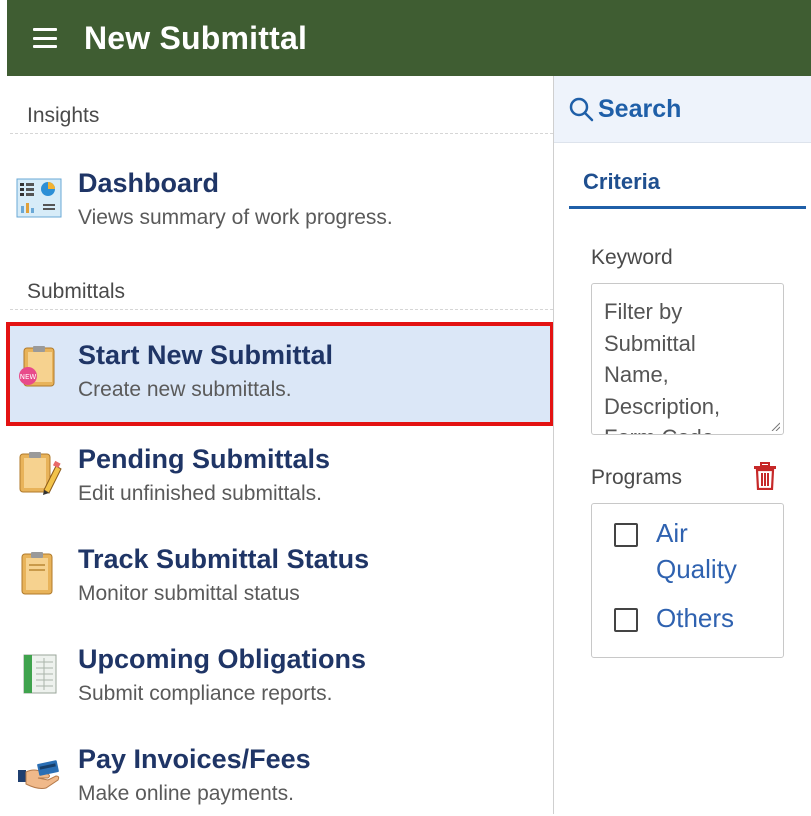 This screenshot has height=816, width=811. I want to click on ledger-book-icon, so click(40, 674).